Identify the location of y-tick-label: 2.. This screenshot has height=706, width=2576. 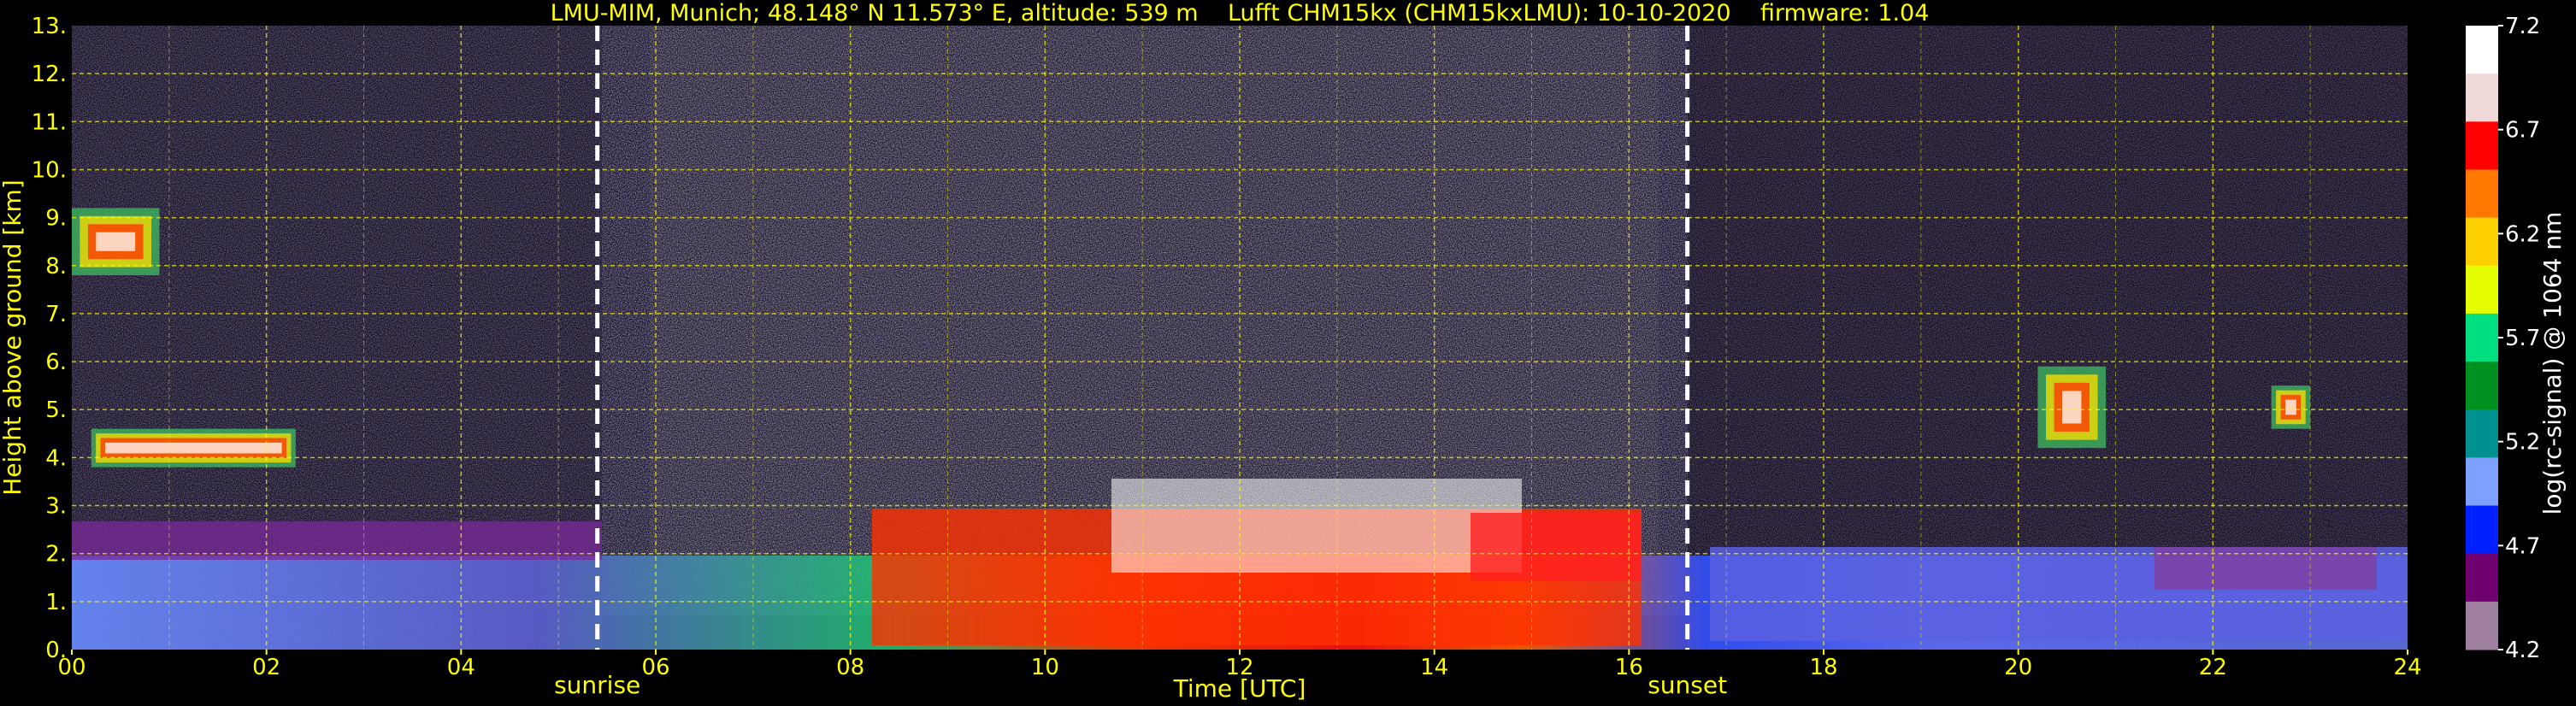
(56, 555).